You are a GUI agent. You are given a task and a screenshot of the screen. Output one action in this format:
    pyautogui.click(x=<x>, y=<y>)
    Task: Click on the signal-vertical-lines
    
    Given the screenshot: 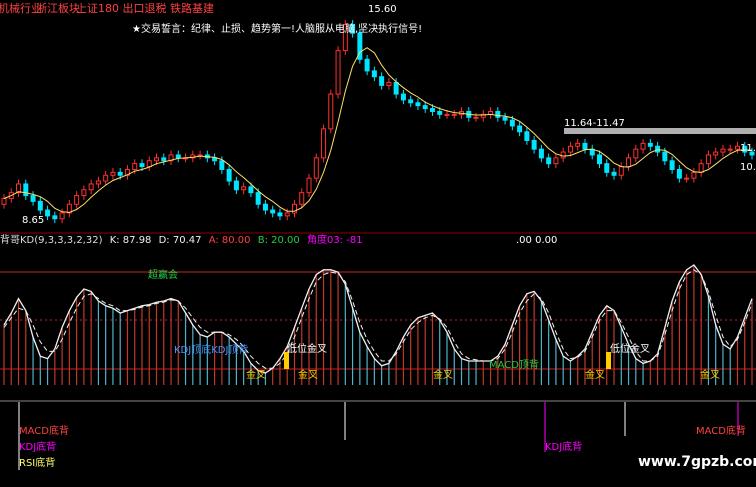 What is the action you would take?
    pyautogui.click(x=378, y=436)
    